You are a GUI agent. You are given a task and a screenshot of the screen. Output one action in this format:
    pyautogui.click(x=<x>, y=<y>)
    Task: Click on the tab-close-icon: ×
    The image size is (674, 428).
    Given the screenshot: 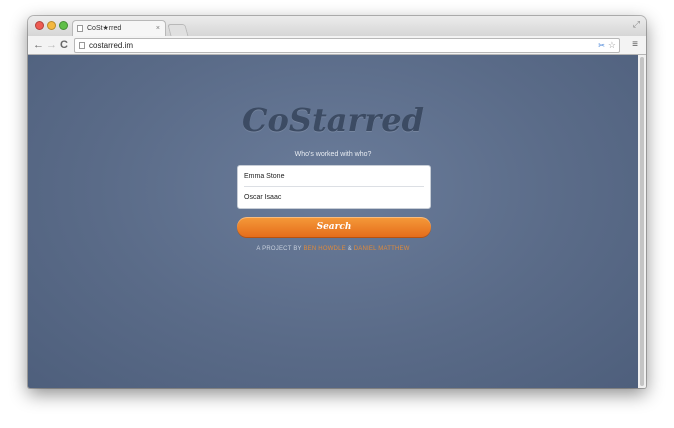 What is the action you would take?
    pyautogui.click(x=158, y=28)
    